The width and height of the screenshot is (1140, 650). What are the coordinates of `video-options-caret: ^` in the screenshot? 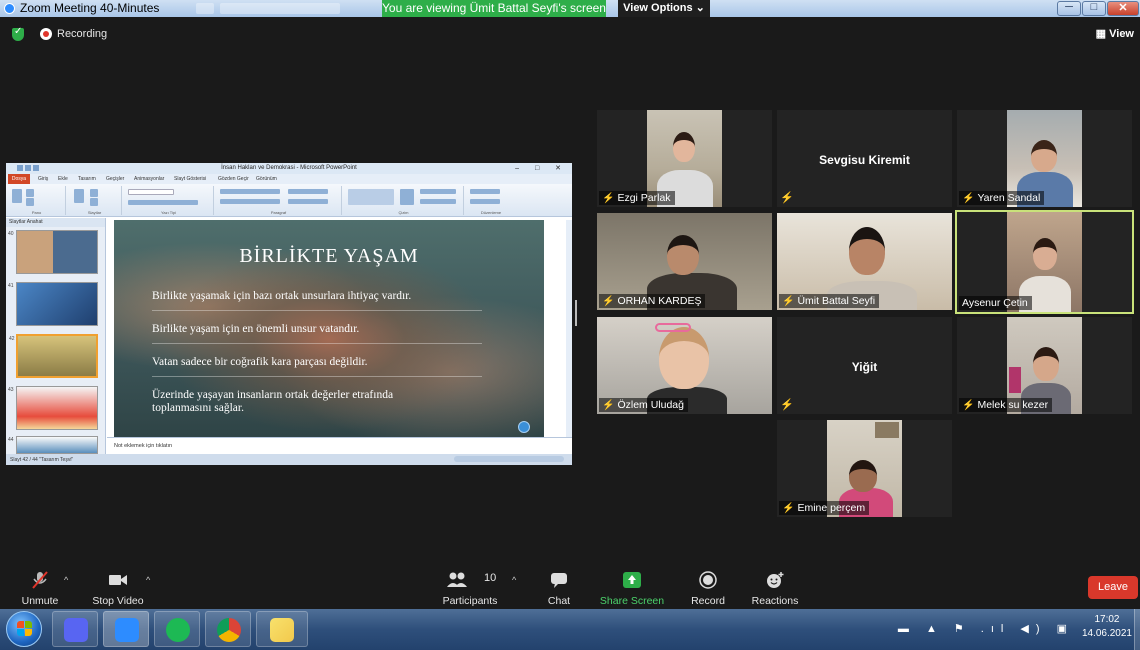 It's located at (148, 580).